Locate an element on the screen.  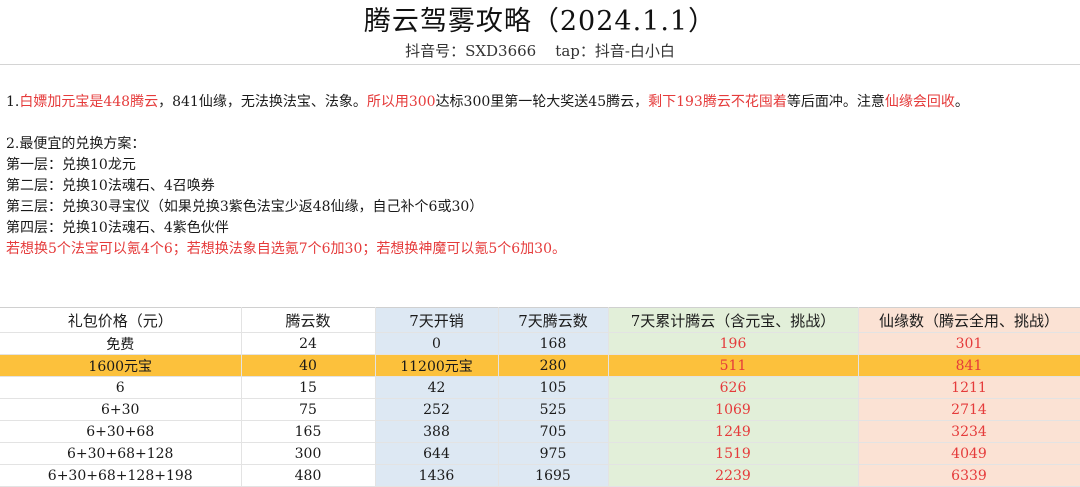
note-text: ，841仙缘，无法换法宝、法象。 is located at coordinates (262, 102).